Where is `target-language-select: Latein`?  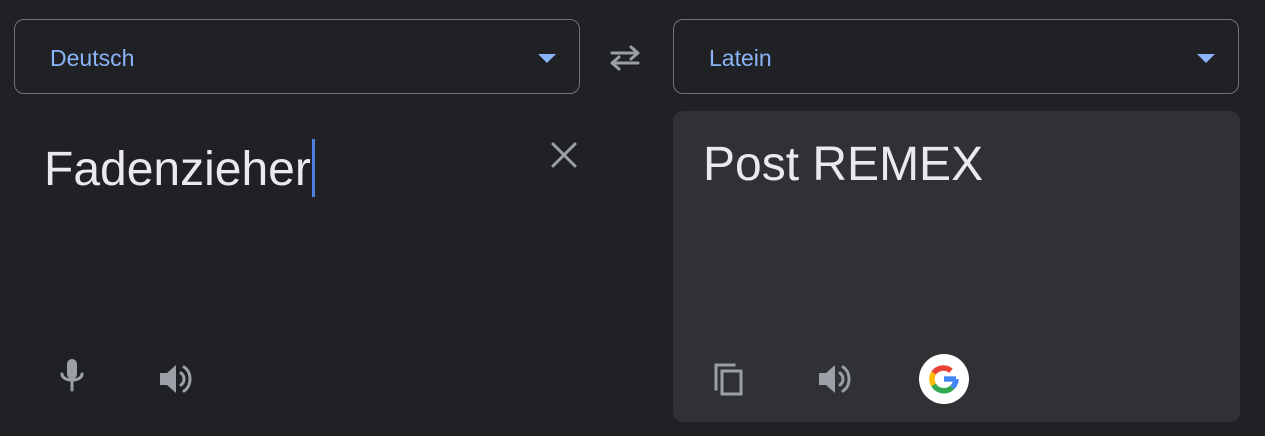
target-language-select: Latein is located at coordinates (956, 56).